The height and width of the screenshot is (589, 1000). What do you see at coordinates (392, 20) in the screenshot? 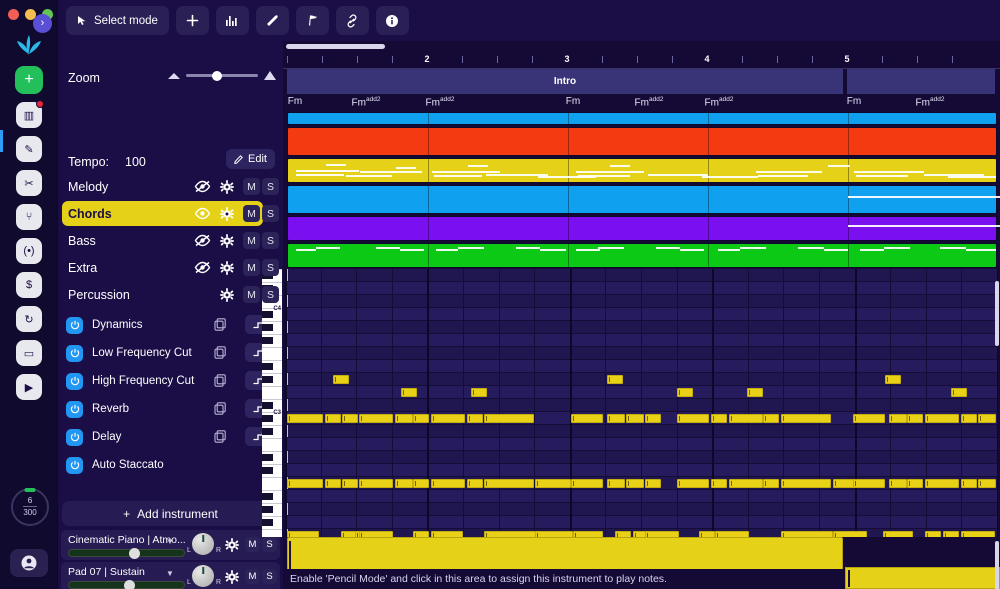
I see `info-button` at bounding box center [392, 20].